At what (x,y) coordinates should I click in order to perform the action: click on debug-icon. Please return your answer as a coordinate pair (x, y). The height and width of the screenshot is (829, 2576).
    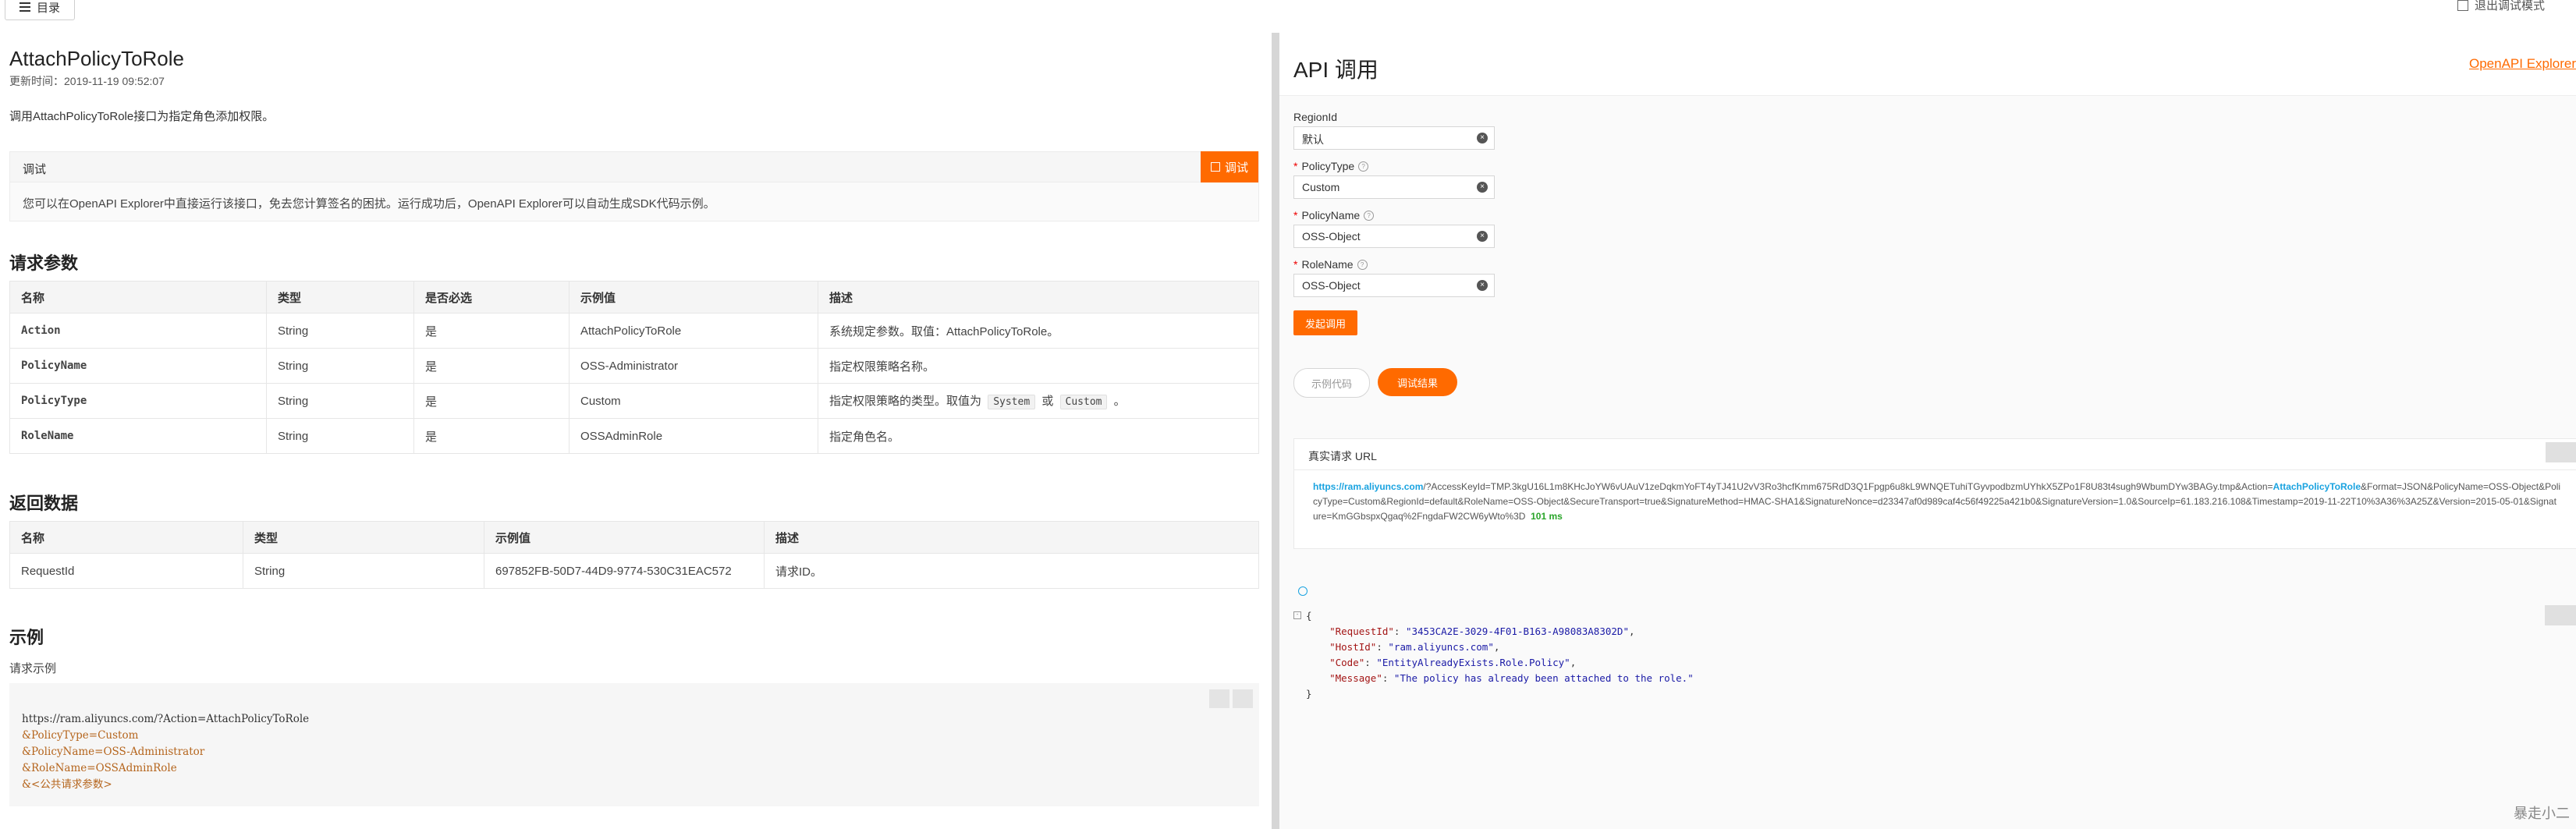
    Looking at the image, I should click on (1215, 167).